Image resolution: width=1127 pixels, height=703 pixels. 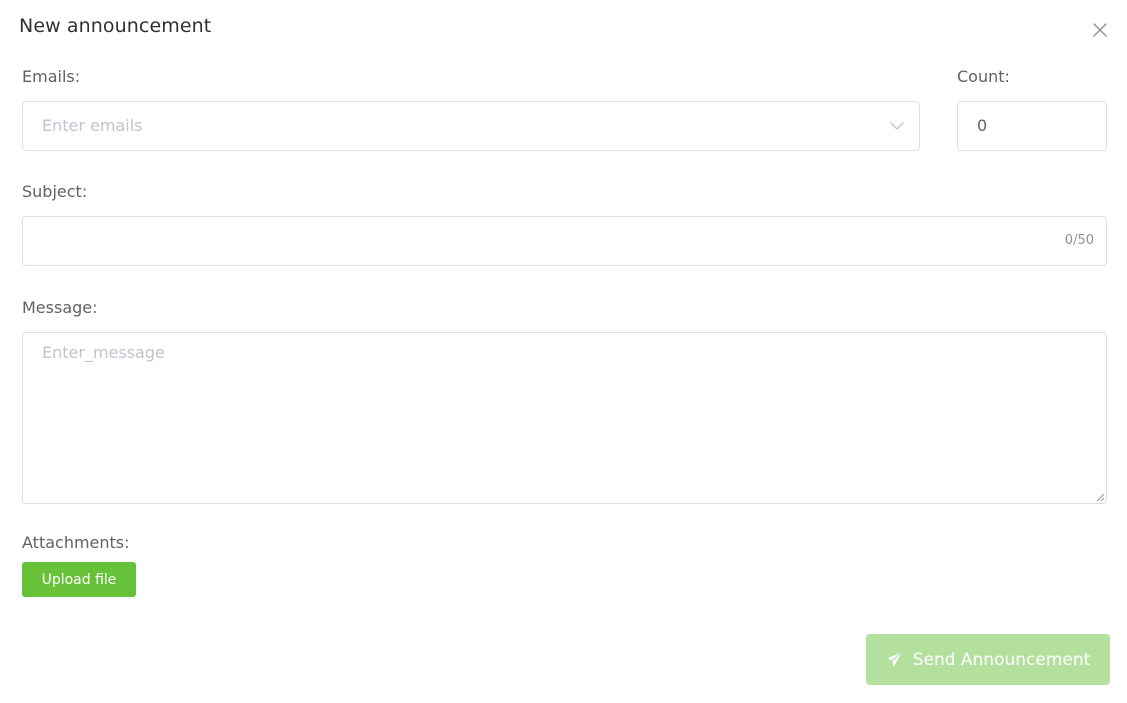 What do you see at coordinates (1001, 659) in the screenshot?
I see `send-announcement-label: Send Announcement` at bounding box center [1001, 659].